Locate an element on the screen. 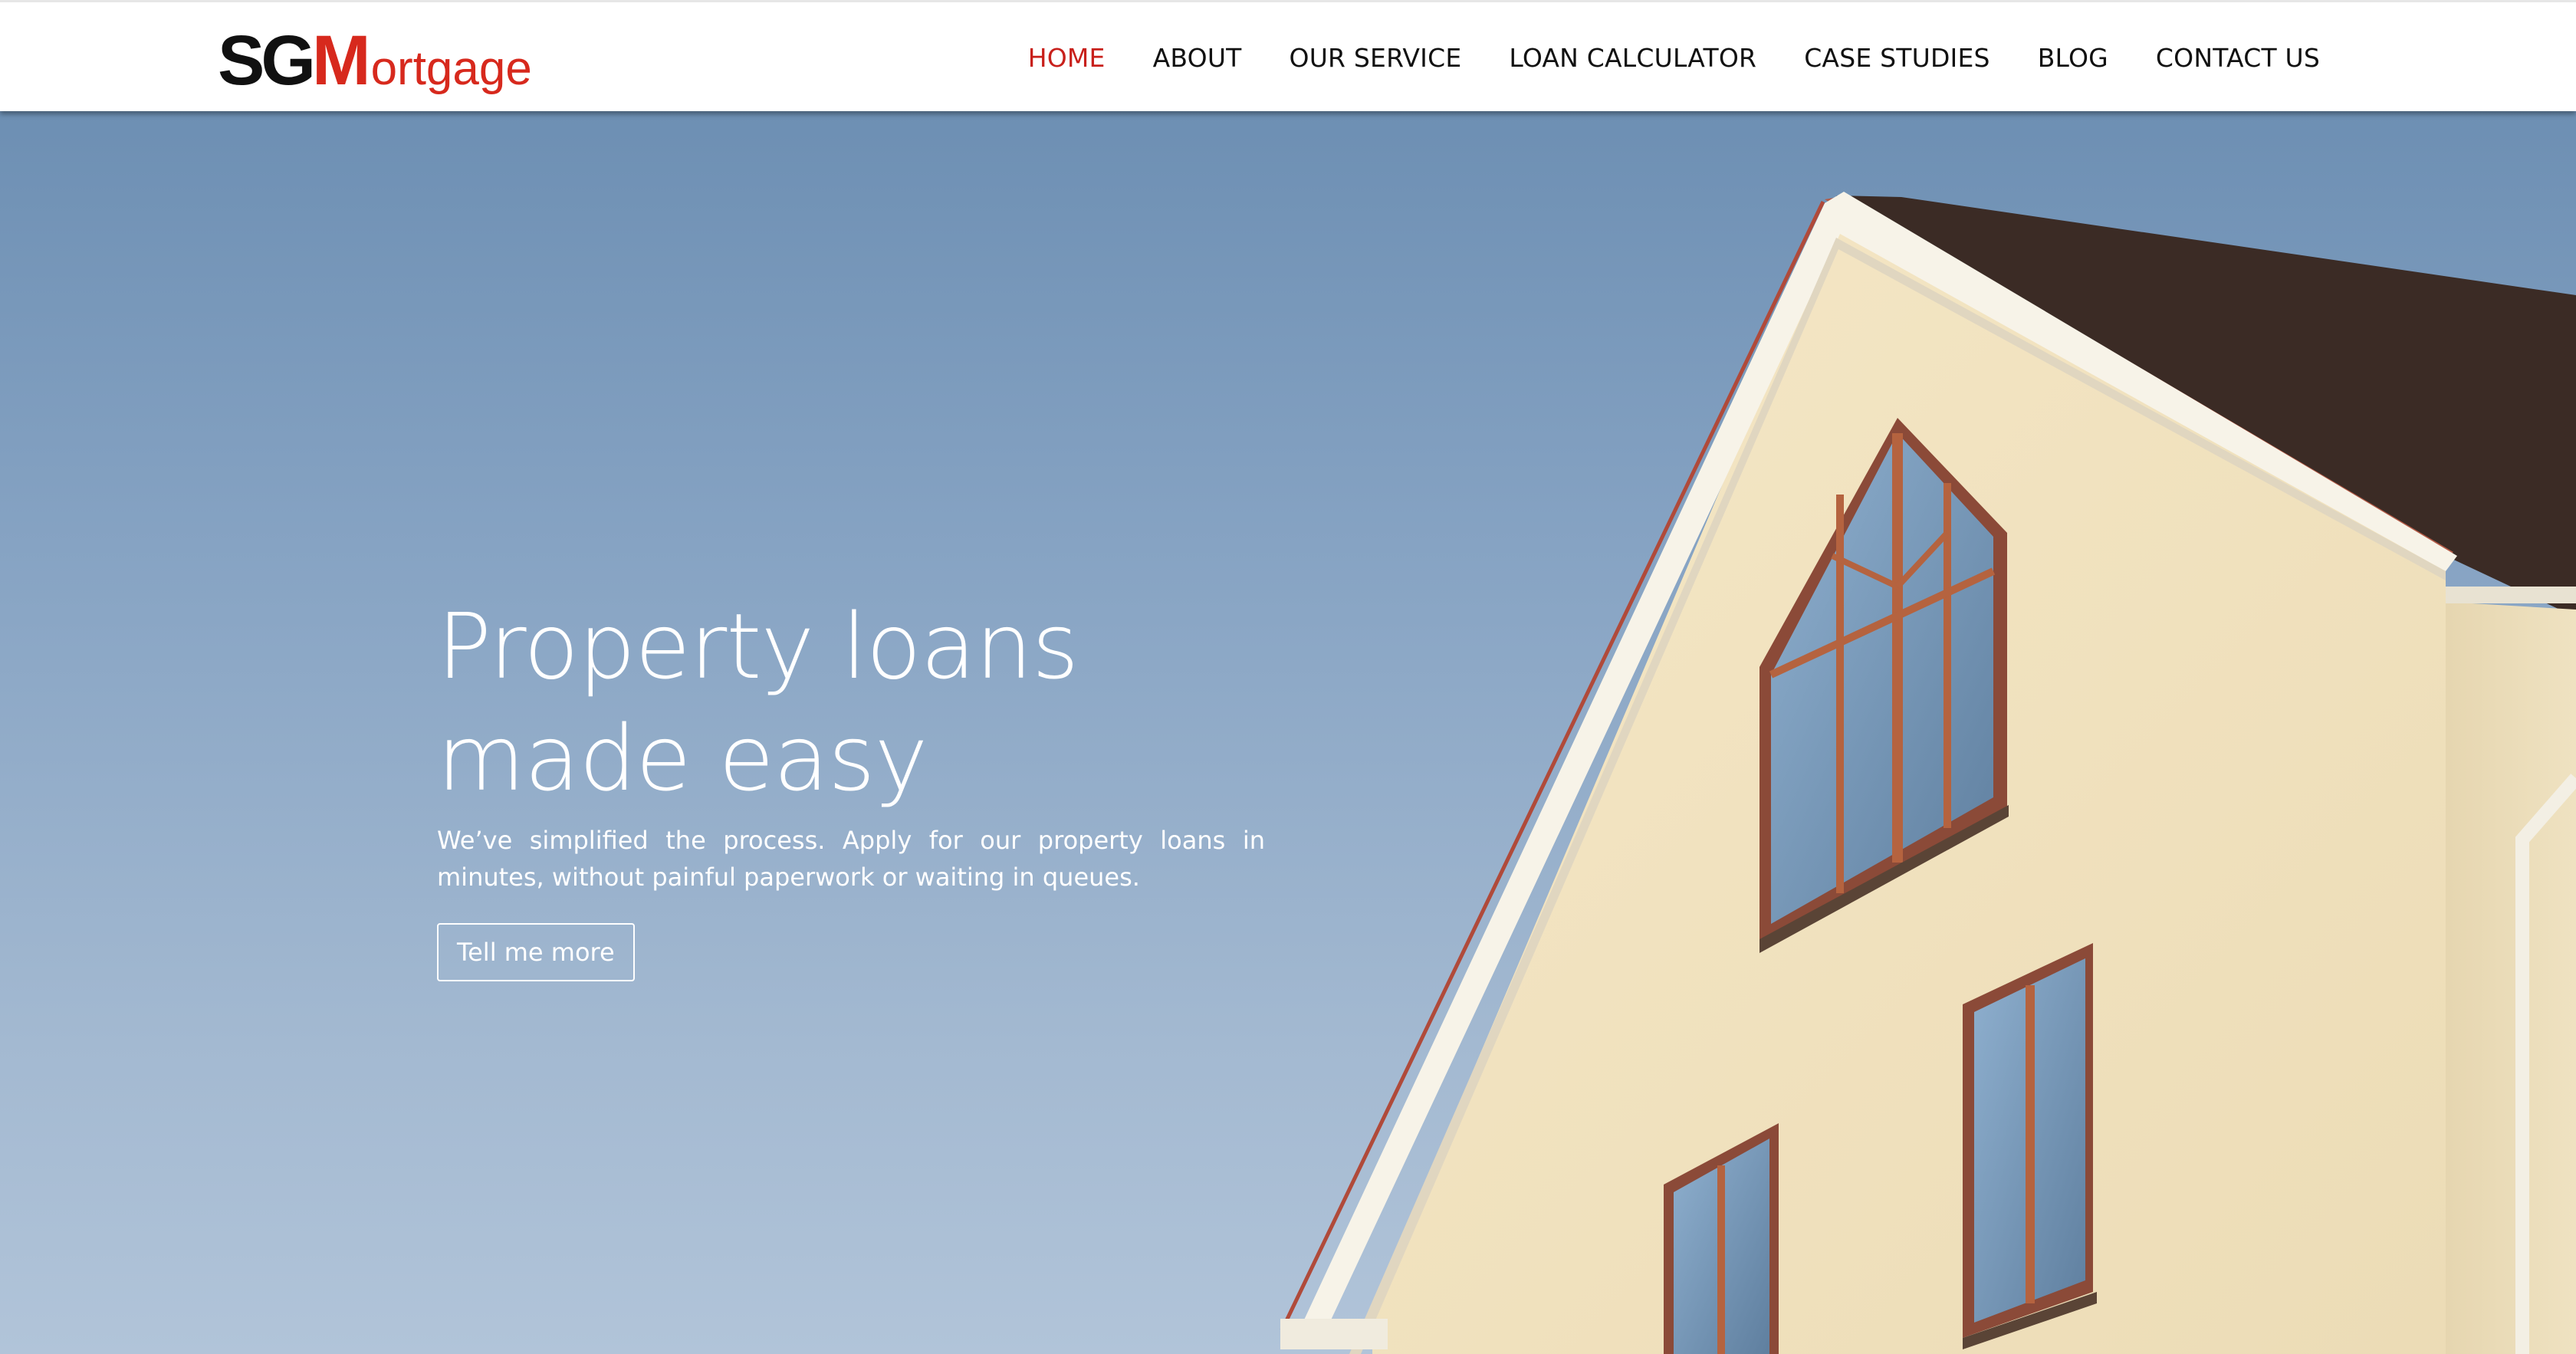 The width and height of the screenshot is (2576, 1354). sgmortgage-logo: SG M ortgage is located at coordinates (375, 57).